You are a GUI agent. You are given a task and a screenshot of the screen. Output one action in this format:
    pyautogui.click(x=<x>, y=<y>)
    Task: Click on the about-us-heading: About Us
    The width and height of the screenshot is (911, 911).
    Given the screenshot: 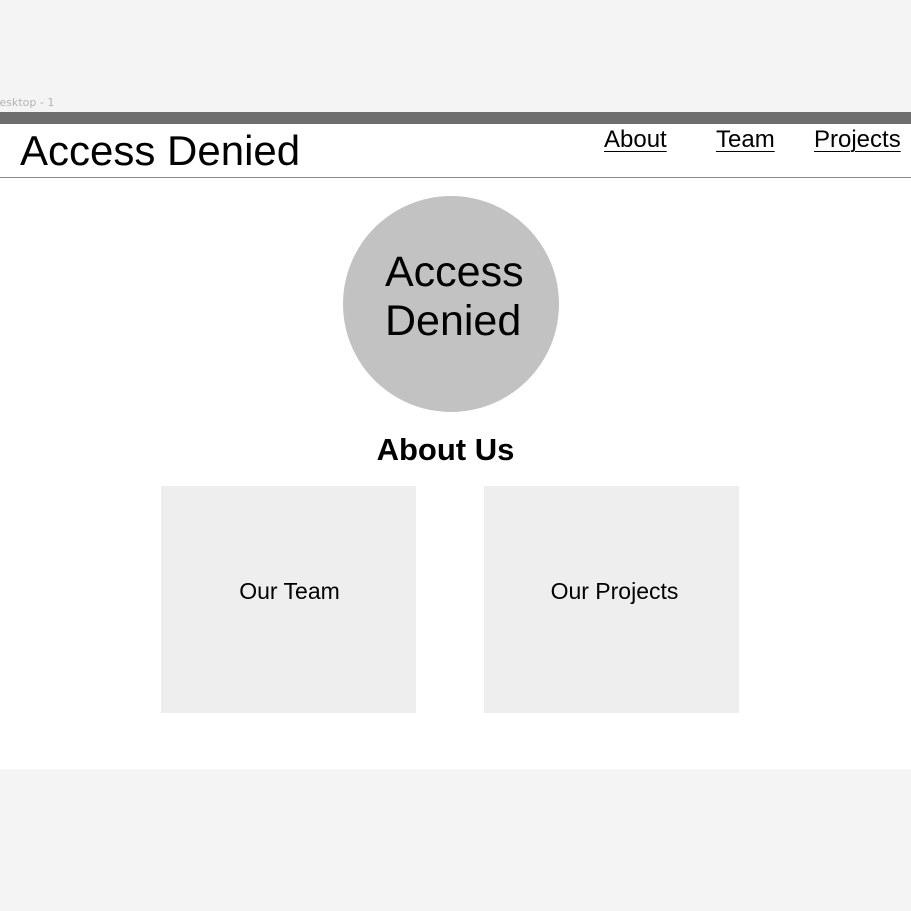 What is the action you would take?
    pyautogui.click(x=445, y=449)
    